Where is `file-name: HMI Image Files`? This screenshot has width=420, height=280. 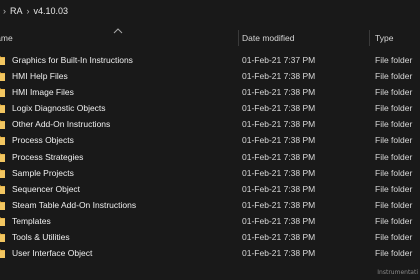 file-name: HMI Image Files is located at coordinates (43, 92).